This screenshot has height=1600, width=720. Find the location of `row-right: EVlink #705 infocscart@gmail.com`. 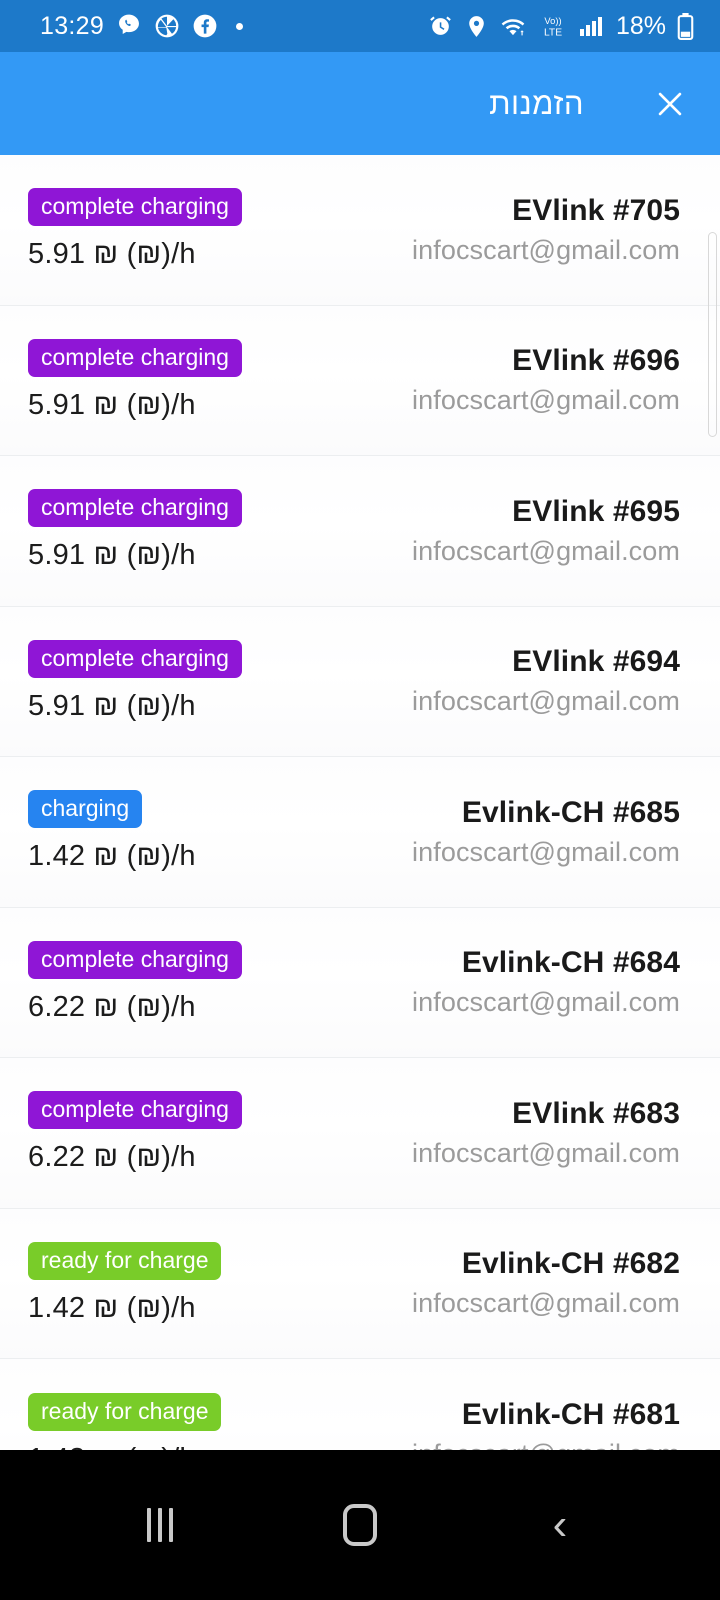

row-right: EVlink #705 infocscart@gmail.com is located at coordinates (546, 230).